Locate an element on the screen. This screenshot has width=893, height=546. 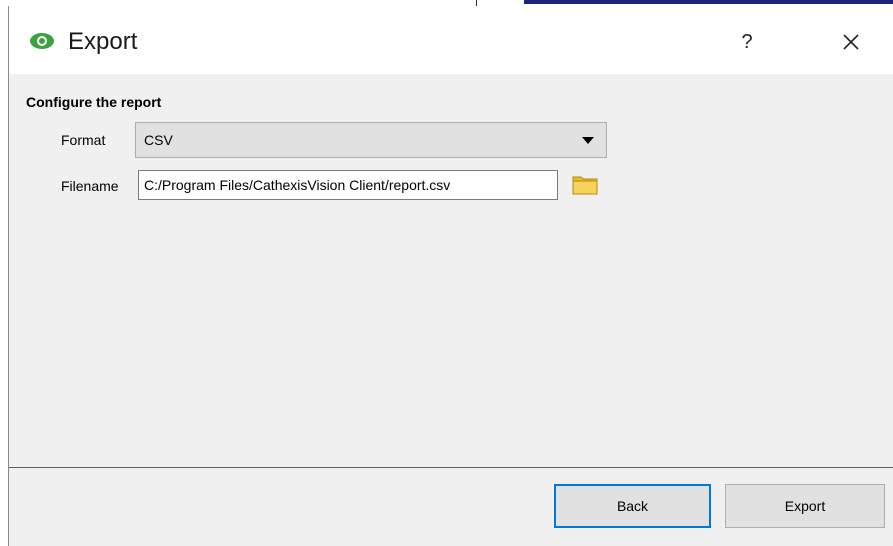
format-label: Format is located at coordinates (83, 140).